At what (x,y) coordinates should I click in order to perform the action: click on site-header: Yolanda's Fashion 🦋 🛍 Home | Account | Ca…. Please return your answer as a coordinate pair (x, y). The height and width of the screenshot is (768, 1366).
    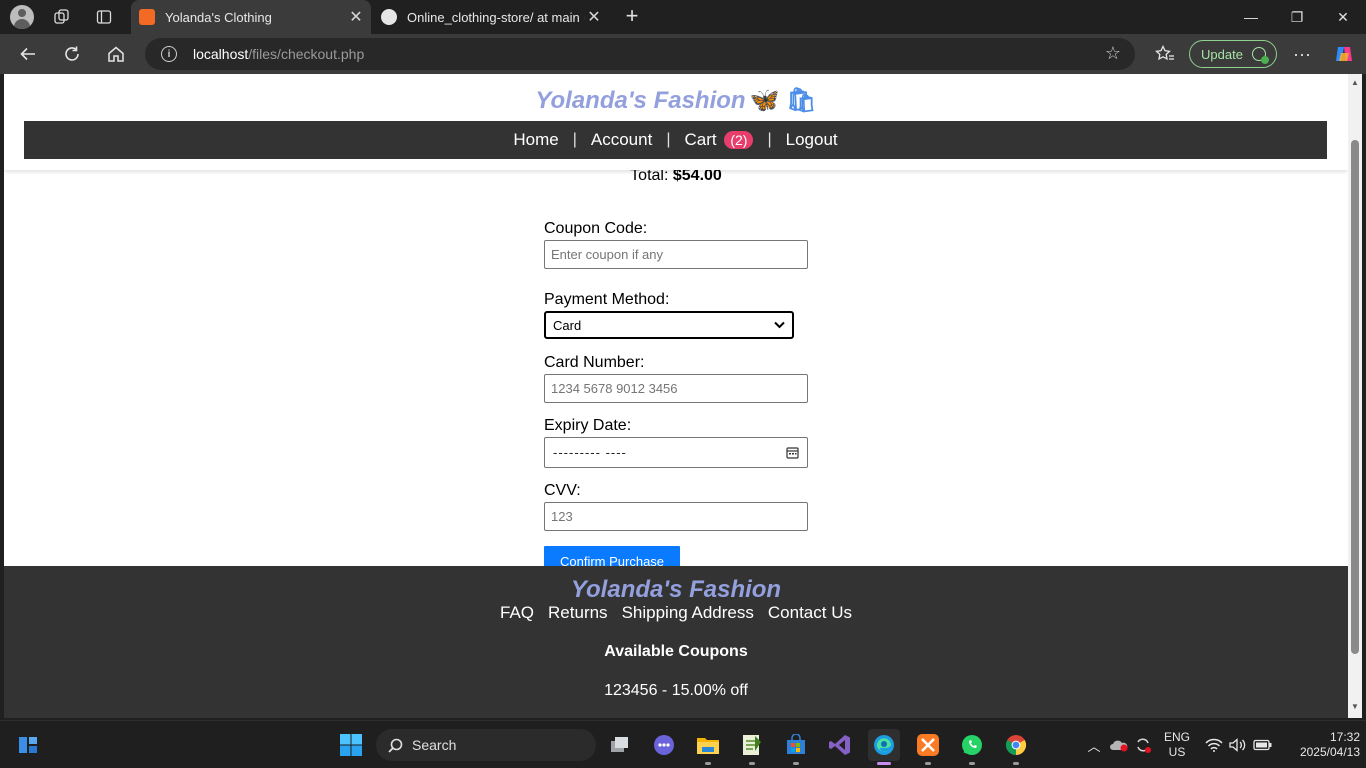
    Looking at the image, I should click on (676, 122).